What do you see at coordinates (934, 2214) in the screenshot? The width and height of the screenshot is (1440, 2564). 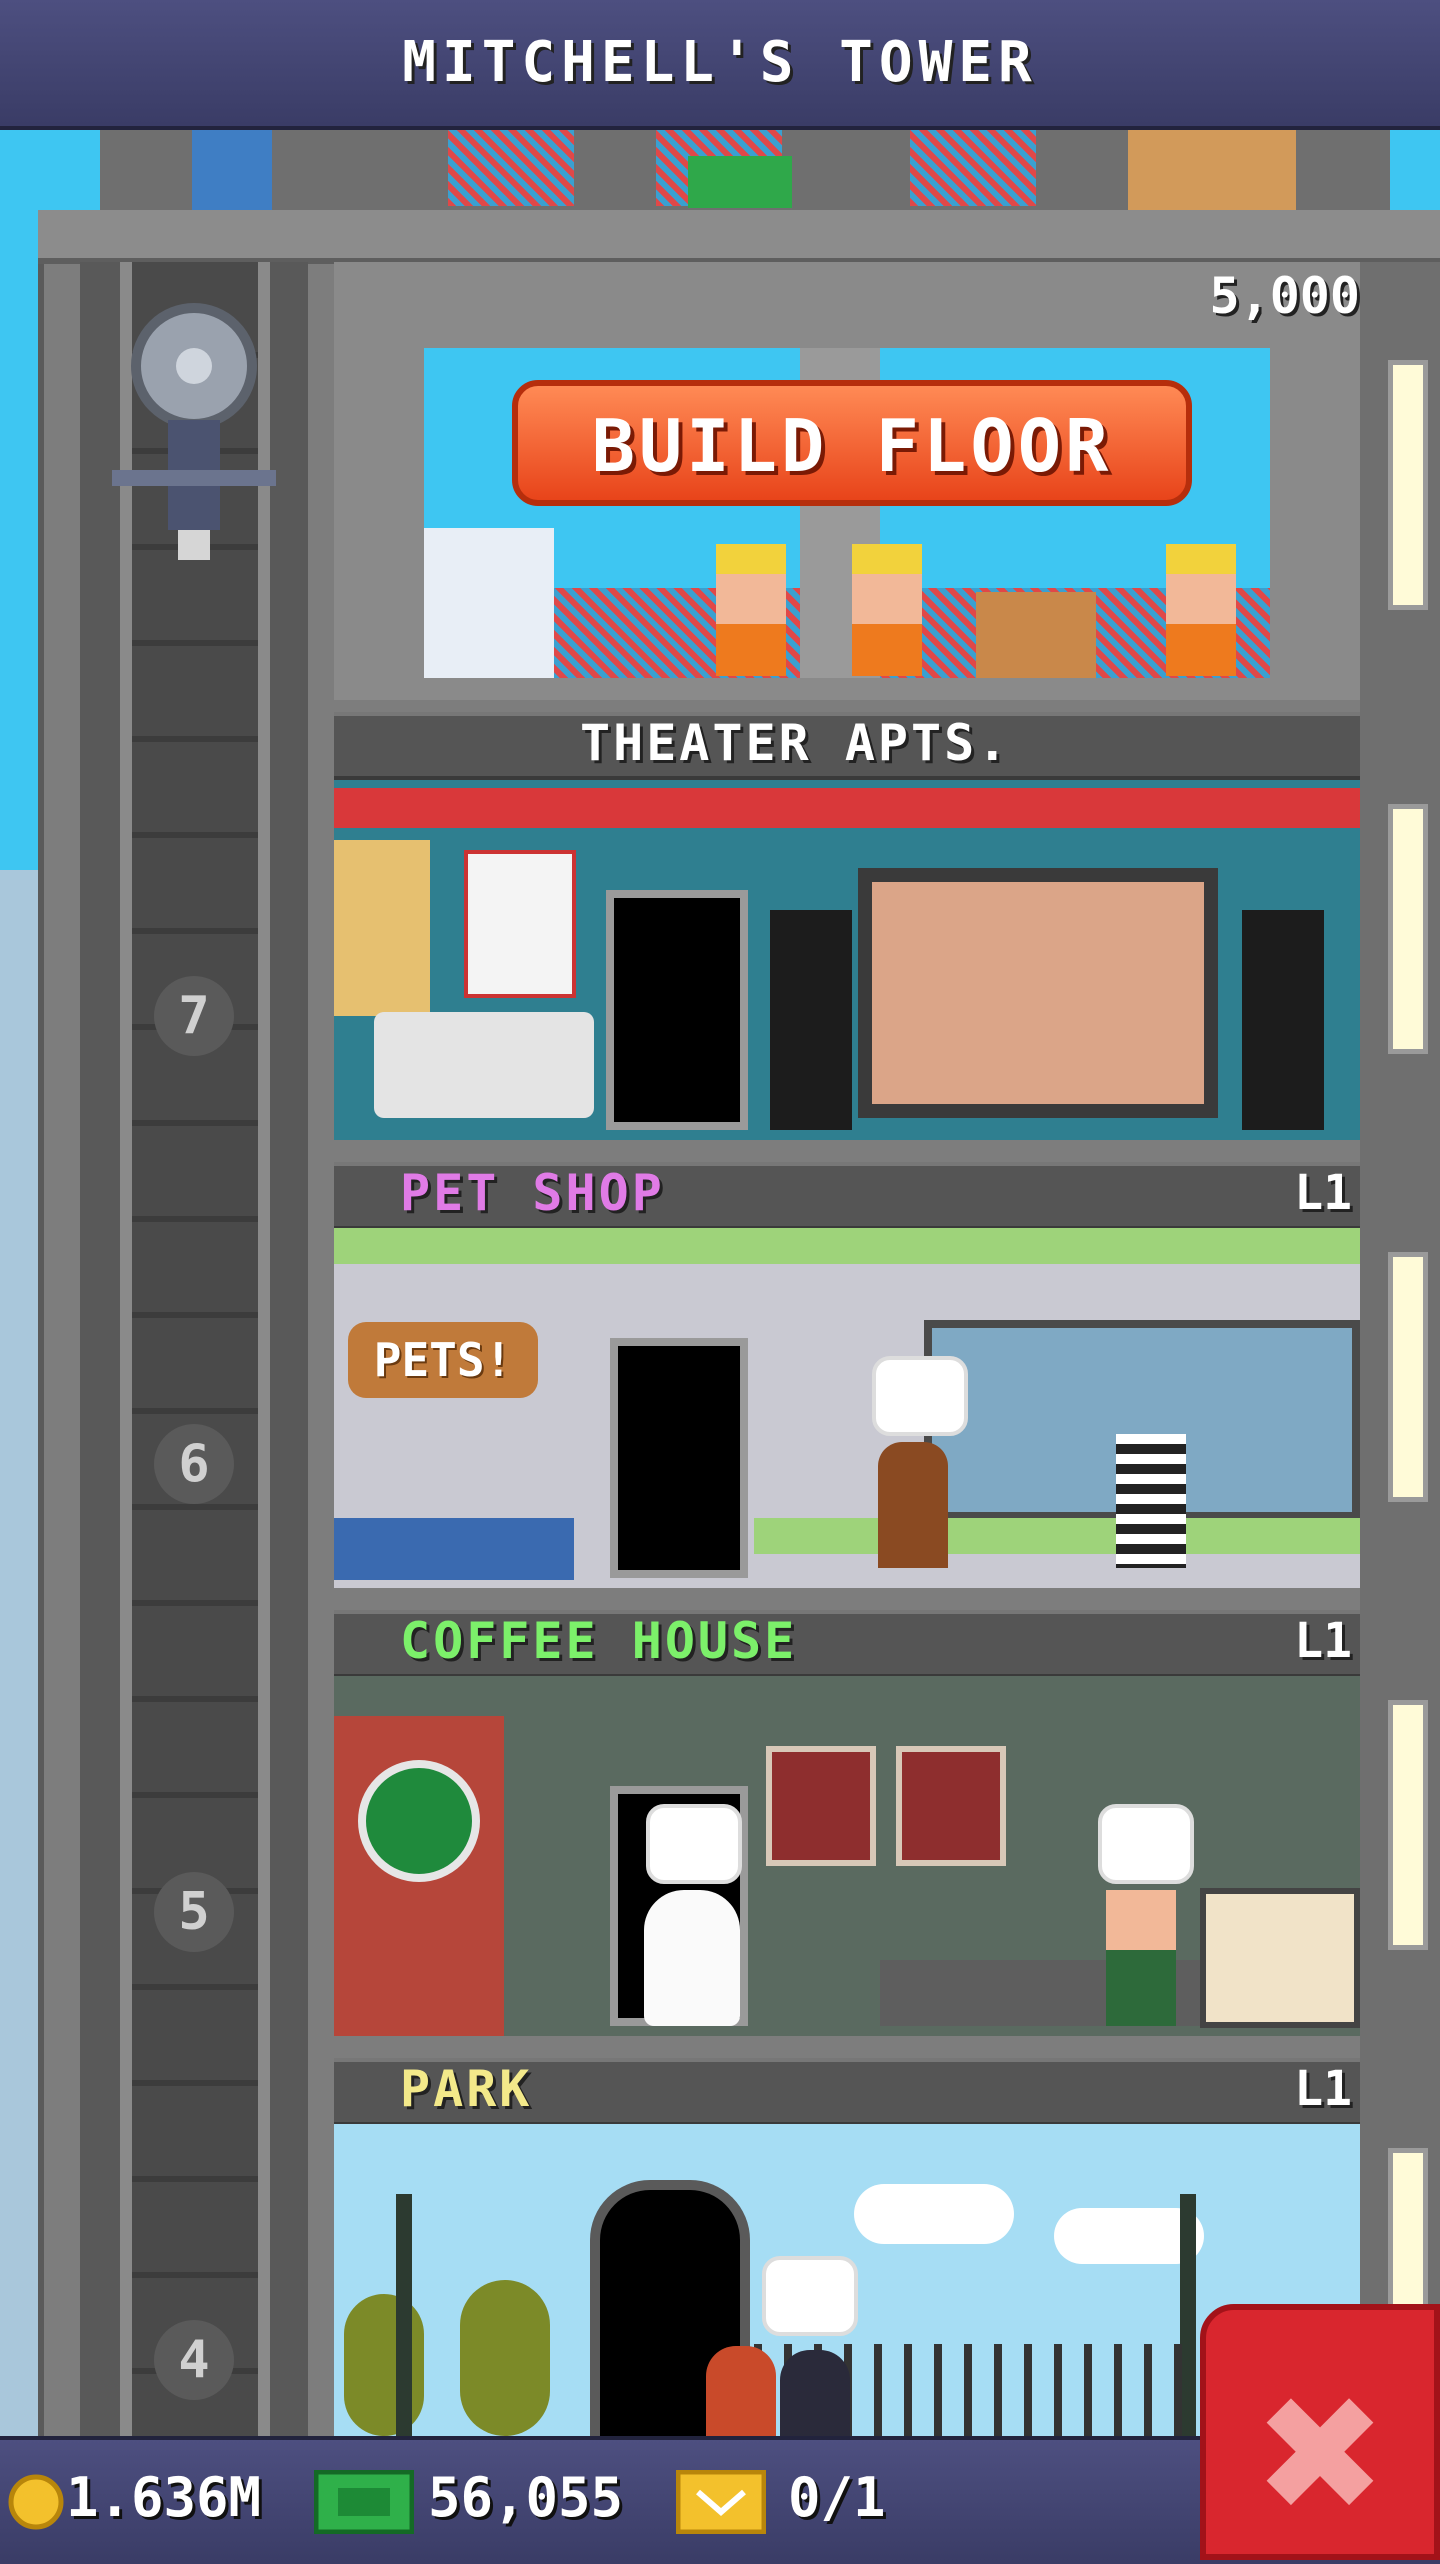 I see `cloud` at bounding box center [934, 2214].